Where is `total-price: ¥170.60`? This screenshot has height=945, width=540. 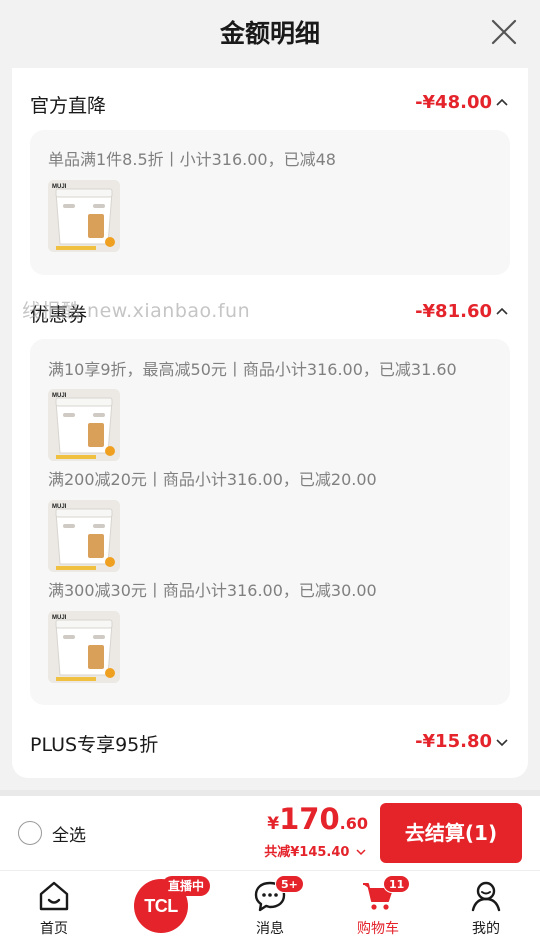
total-price: ¥170.60 is located at coordinates (317, 819).